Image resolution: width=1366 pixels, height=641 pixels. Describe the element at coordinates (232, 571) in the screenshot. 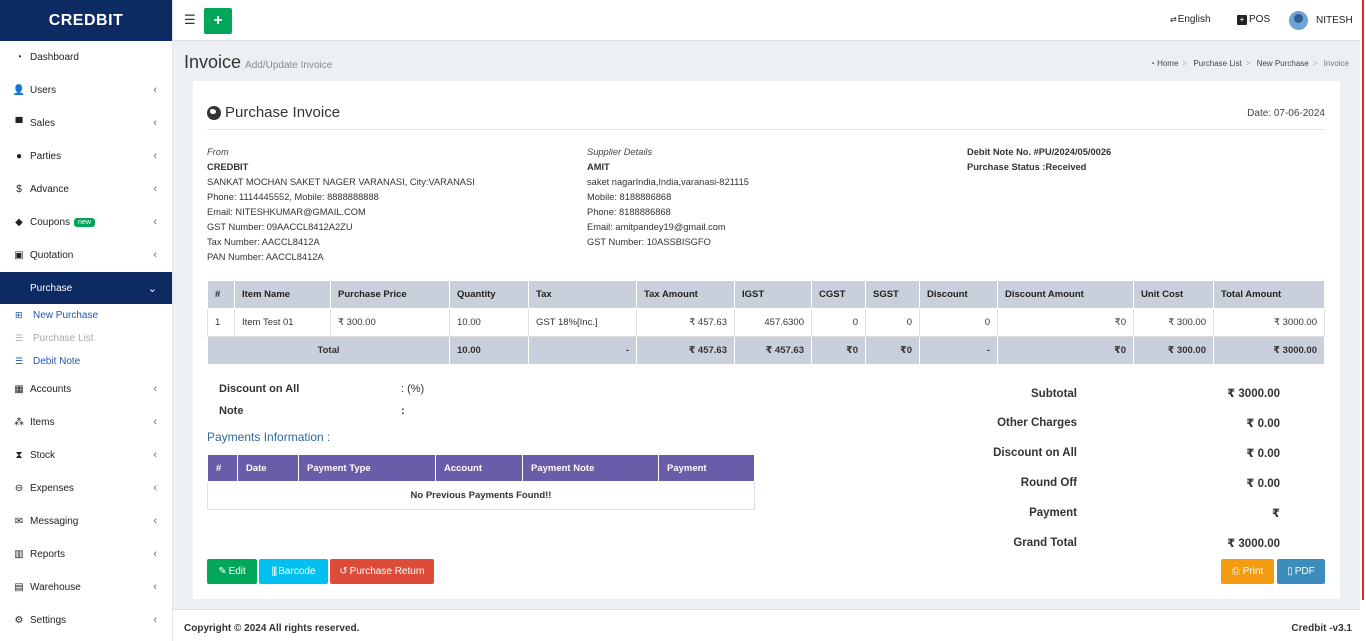

I see `edit-button: ✎ Edit` at that location.